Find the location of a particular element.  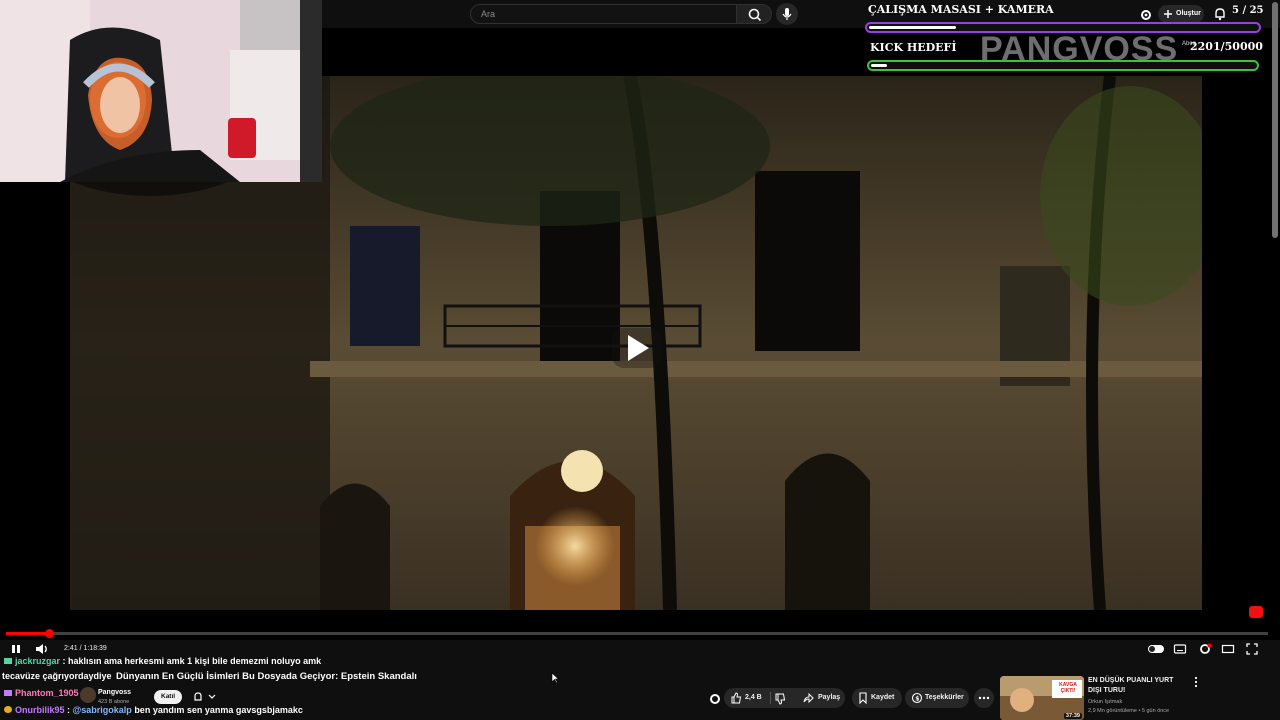

chat-message: Phantom_1905 : ? is located at coordinates (48, 693).